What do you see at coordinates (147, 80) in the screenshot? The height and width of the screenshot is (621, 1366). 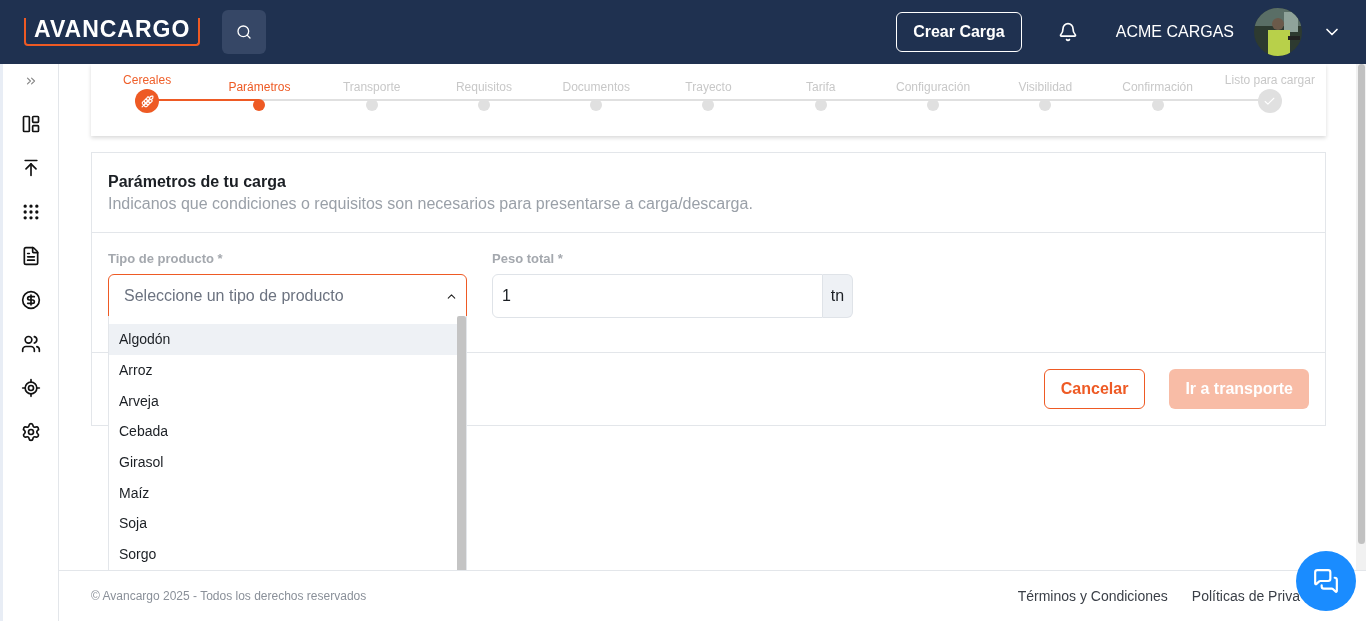 I see `step-label: Cereales` at bounding box center [147, 80].